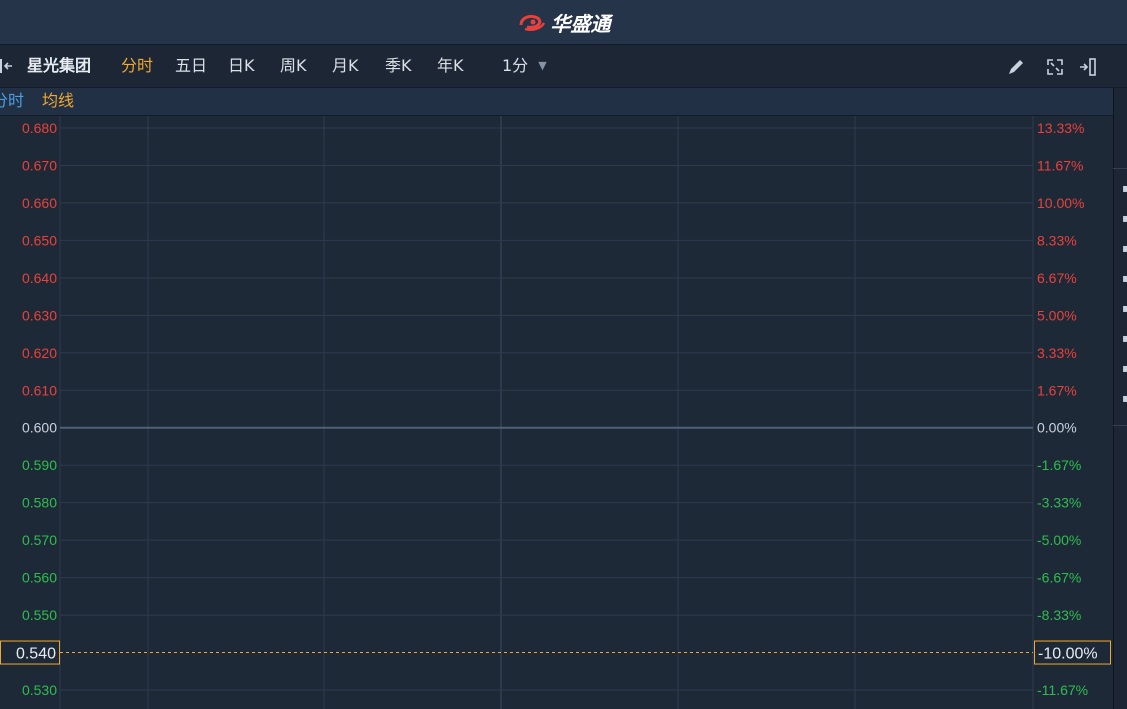 The image size is (1127, 709). I want to click on y-tick-price-label: 0.570, so click(39, 540).